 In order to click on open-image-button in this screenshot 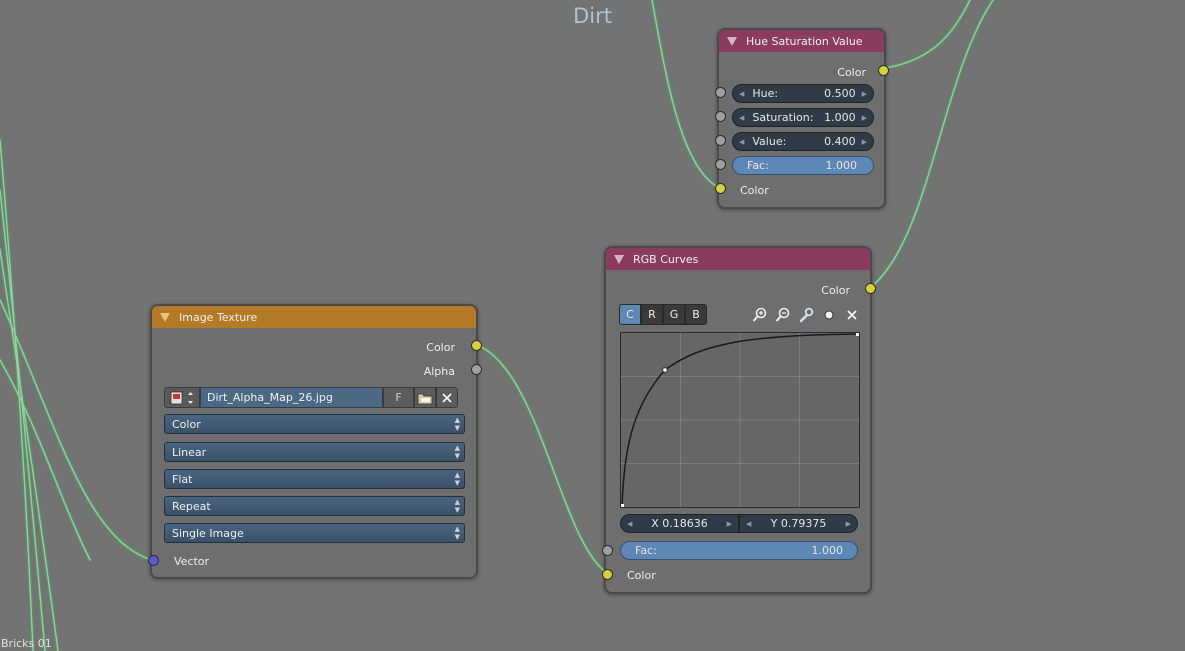, I will do `click(425, 397)`.